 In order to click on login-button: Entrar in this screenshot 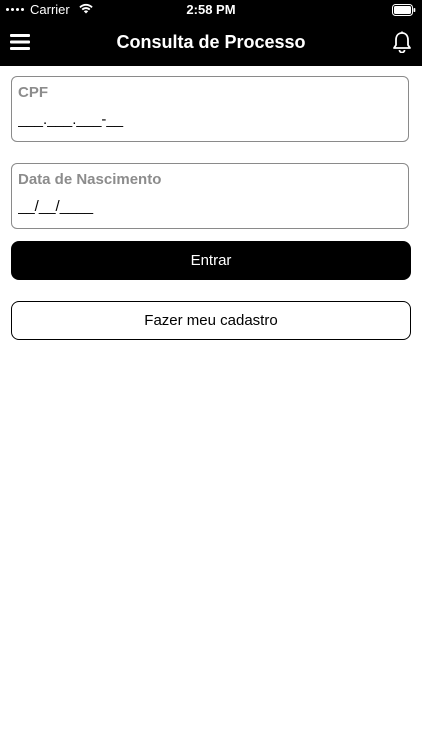, I will do `click(211, 260)`.